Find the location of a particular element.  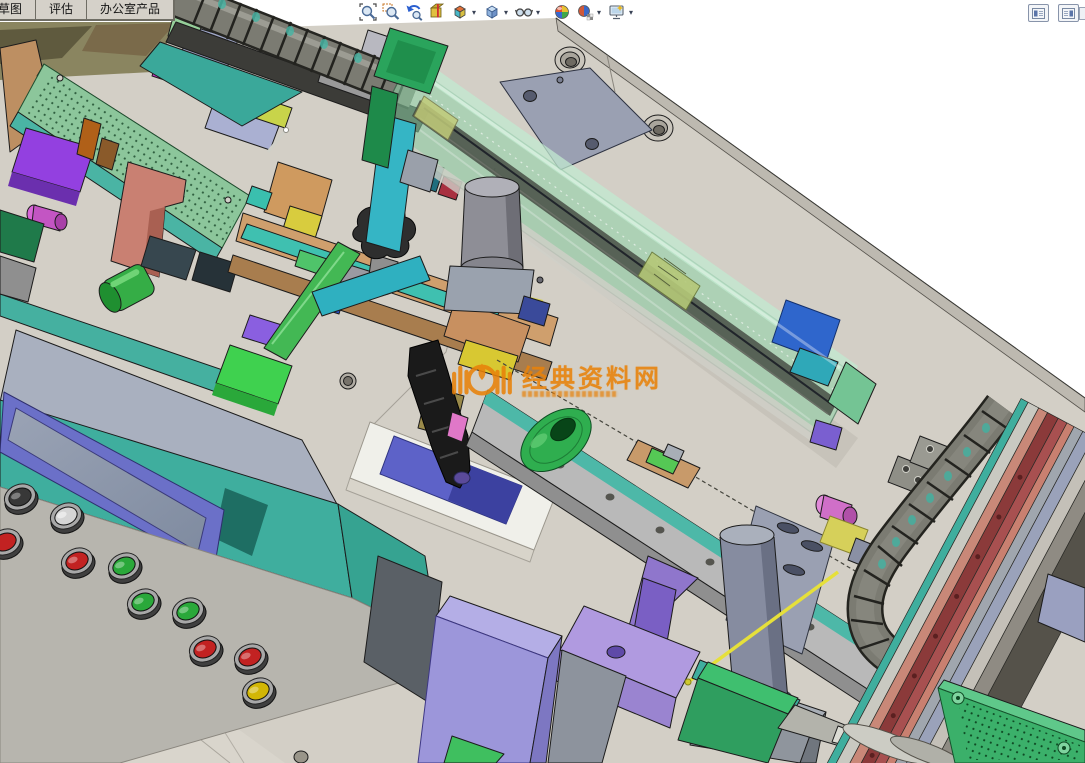

heads-up-view-toolbar: ▾ ▾ ▾ ▾ ▾ is located at coordinates (496, 12).